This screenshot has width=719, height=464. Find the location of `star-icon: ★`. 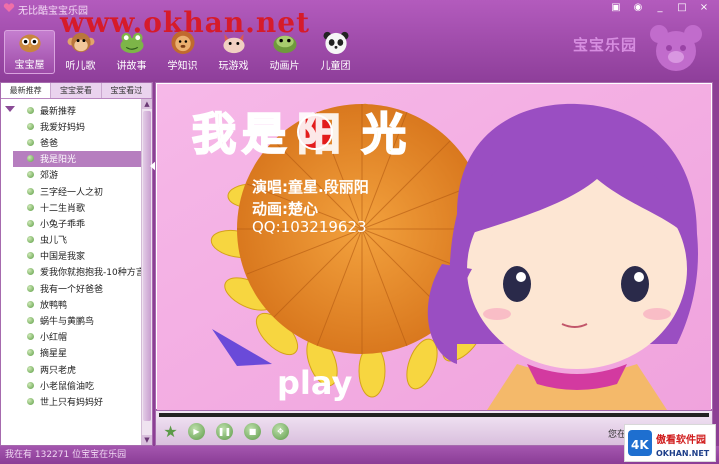

star-icon: ★ is located at coordinates (170, 431).